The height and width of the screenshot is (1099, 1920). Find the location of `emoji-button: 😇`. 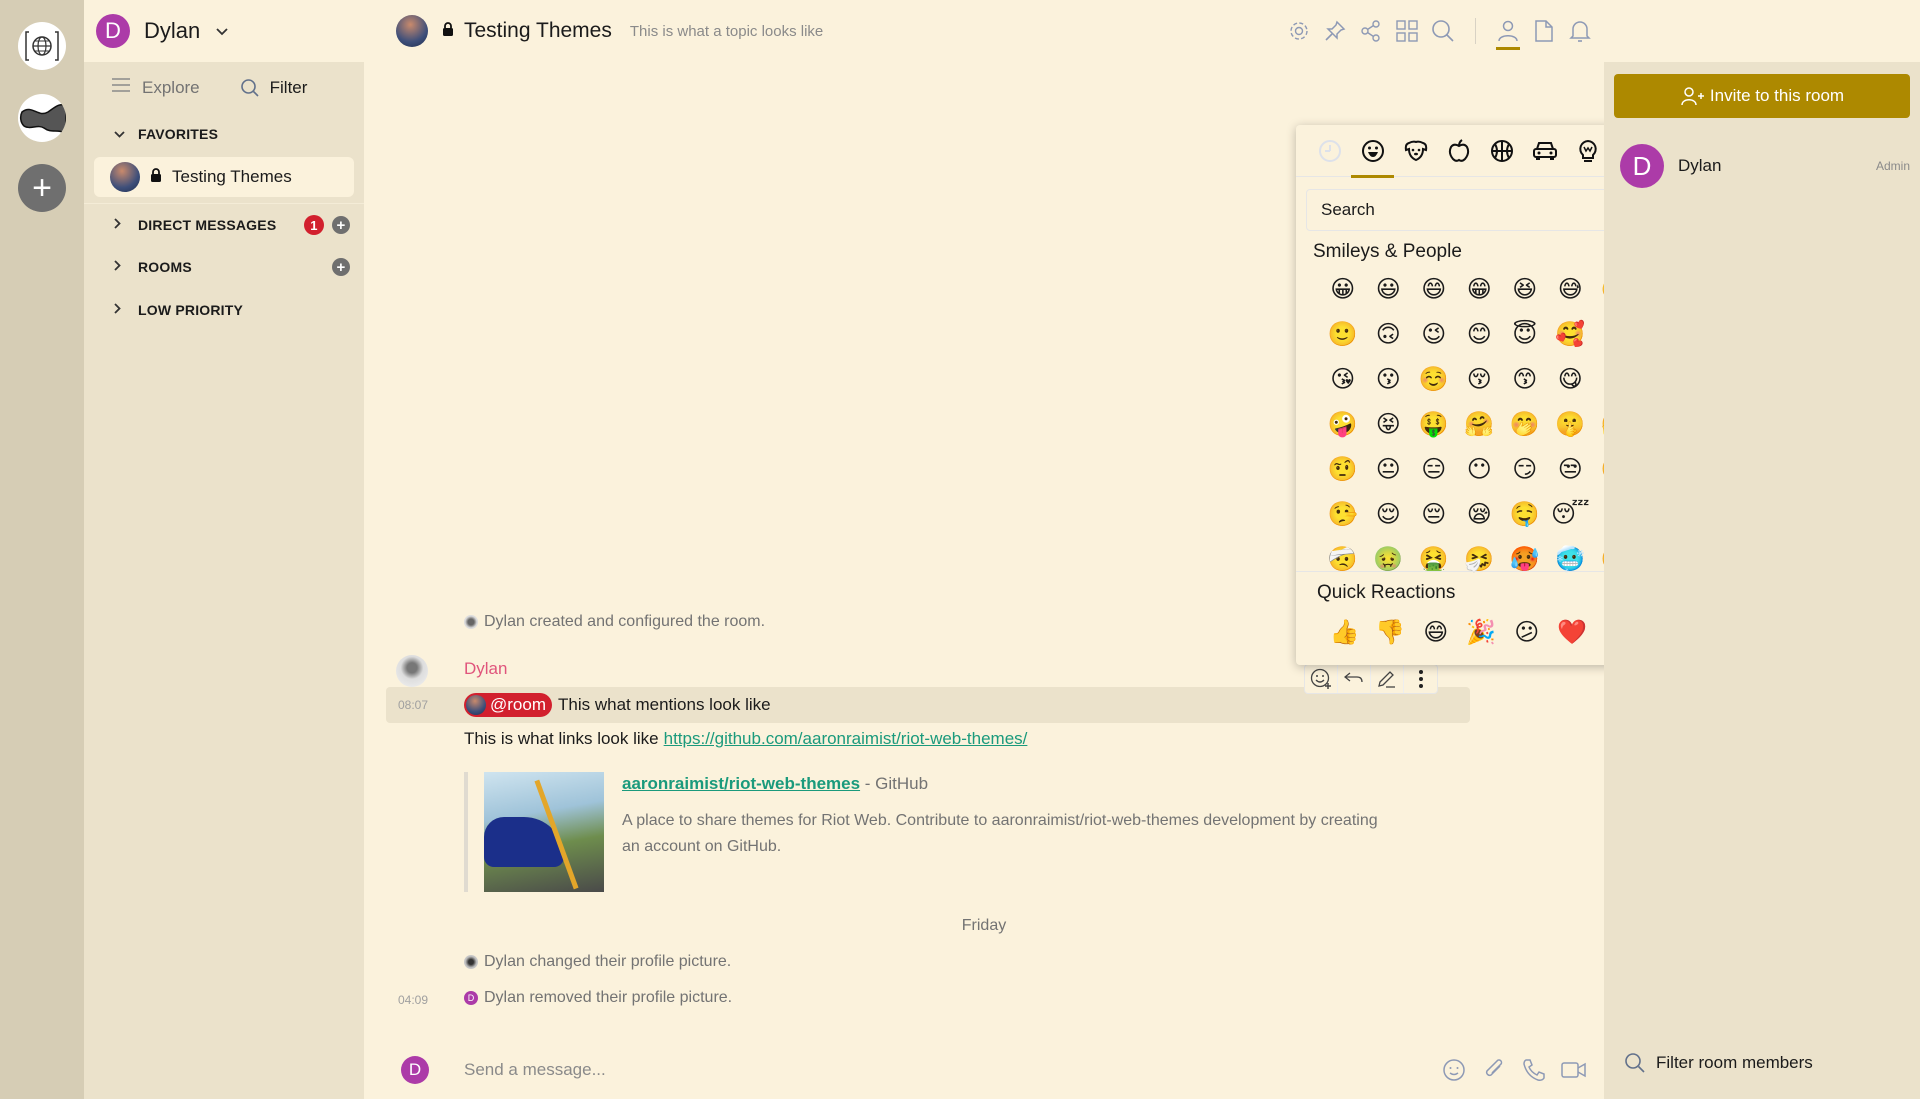

emoji-button: 😇 is located at coordinates (1525, 334).